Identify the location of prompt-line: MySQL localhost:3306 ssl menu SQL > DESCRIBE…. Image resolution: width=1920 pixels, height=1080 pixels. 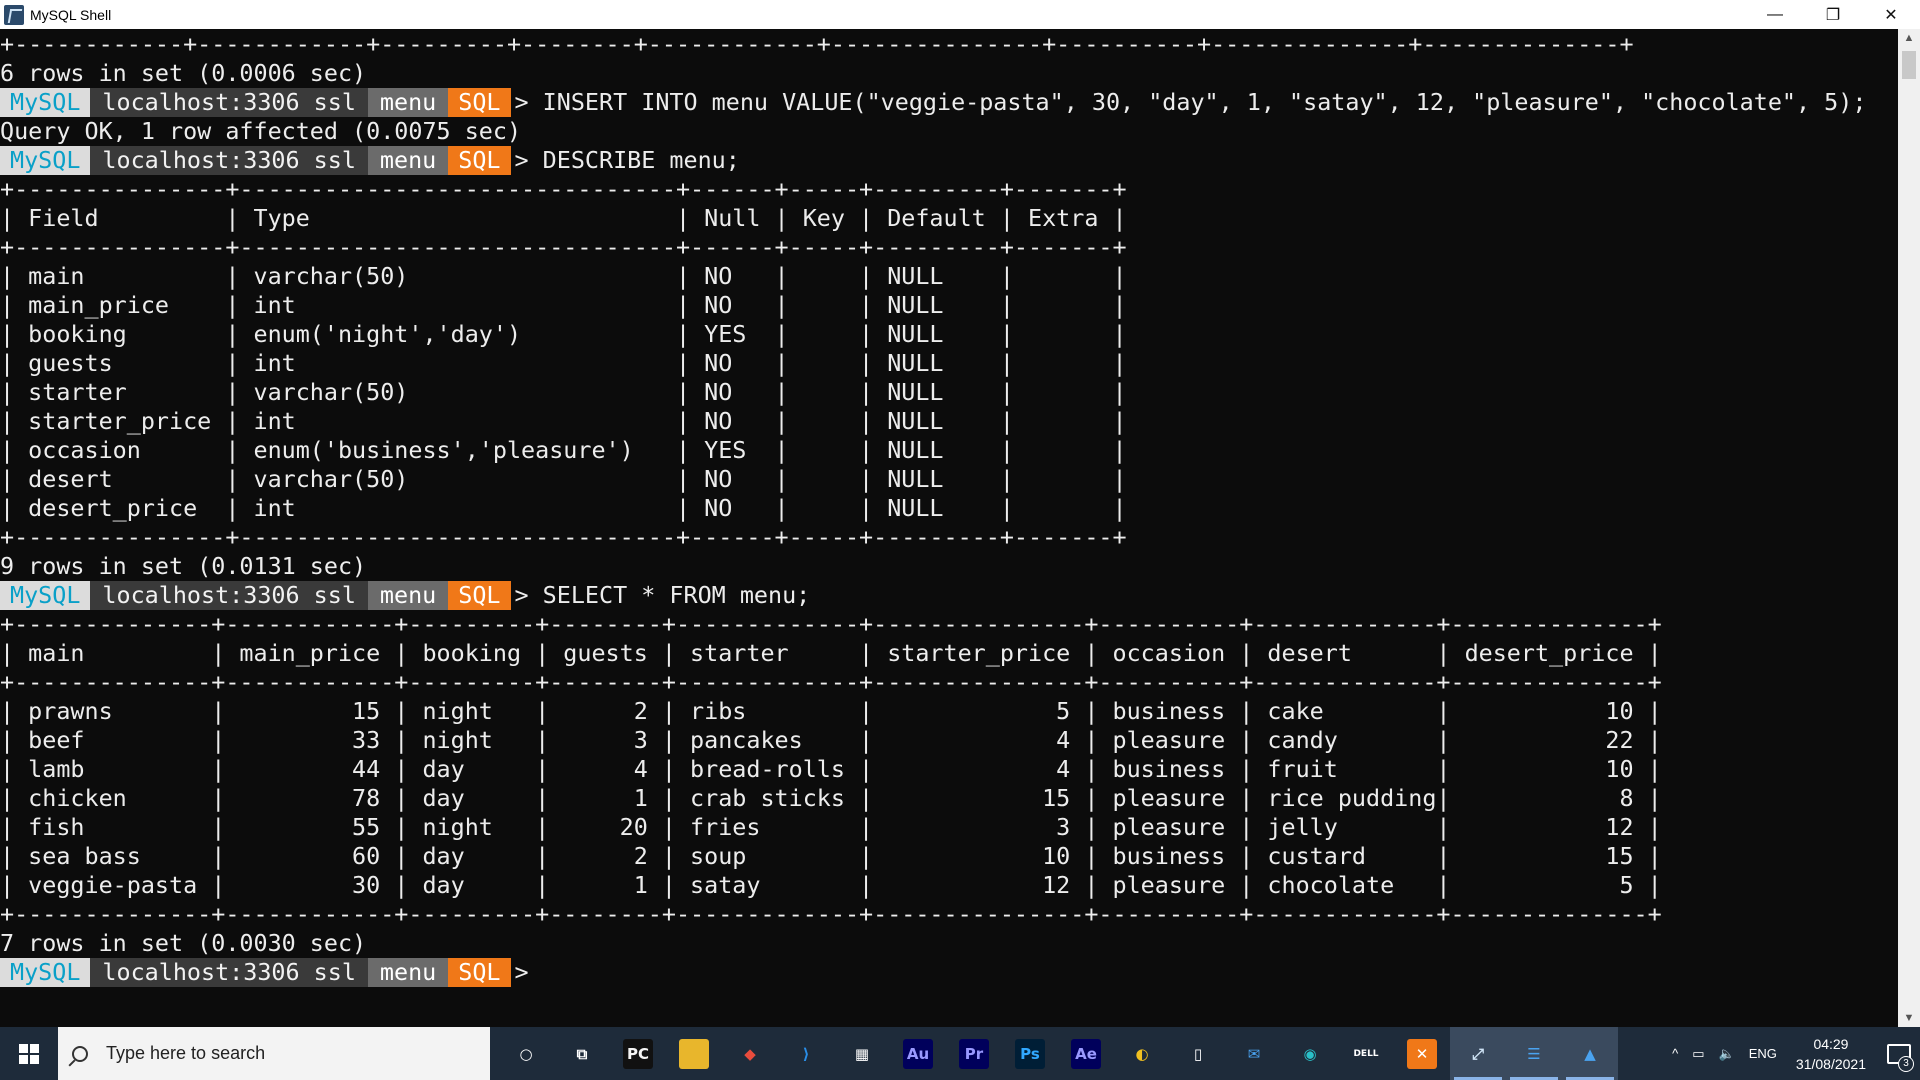
(370, 160).